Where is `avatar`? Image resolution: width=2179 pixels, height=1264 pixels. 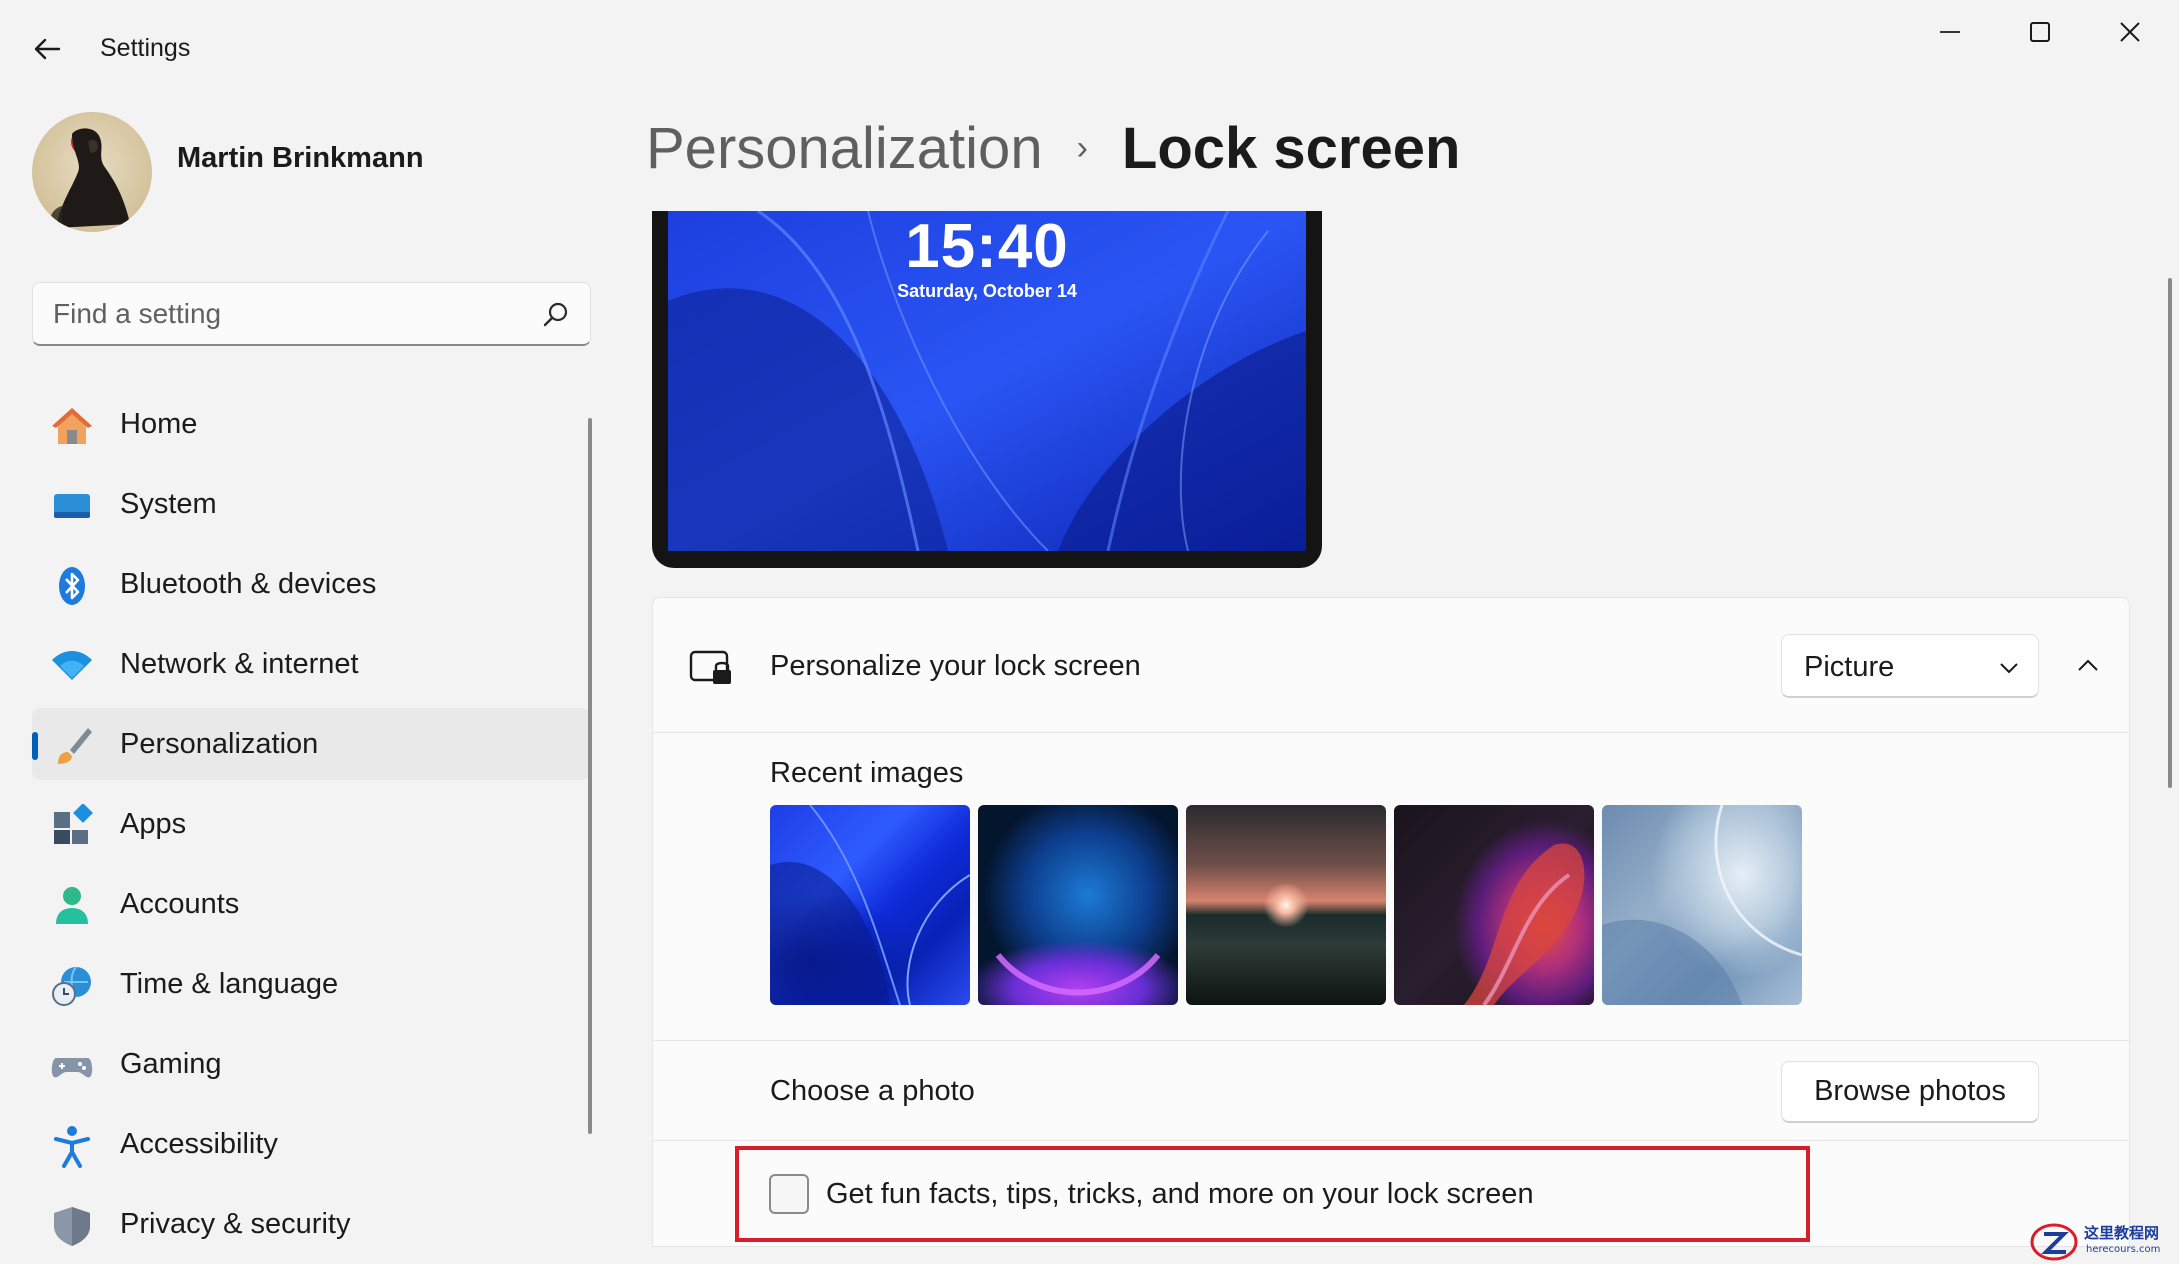
avatar is located at coordinates (92, 172).